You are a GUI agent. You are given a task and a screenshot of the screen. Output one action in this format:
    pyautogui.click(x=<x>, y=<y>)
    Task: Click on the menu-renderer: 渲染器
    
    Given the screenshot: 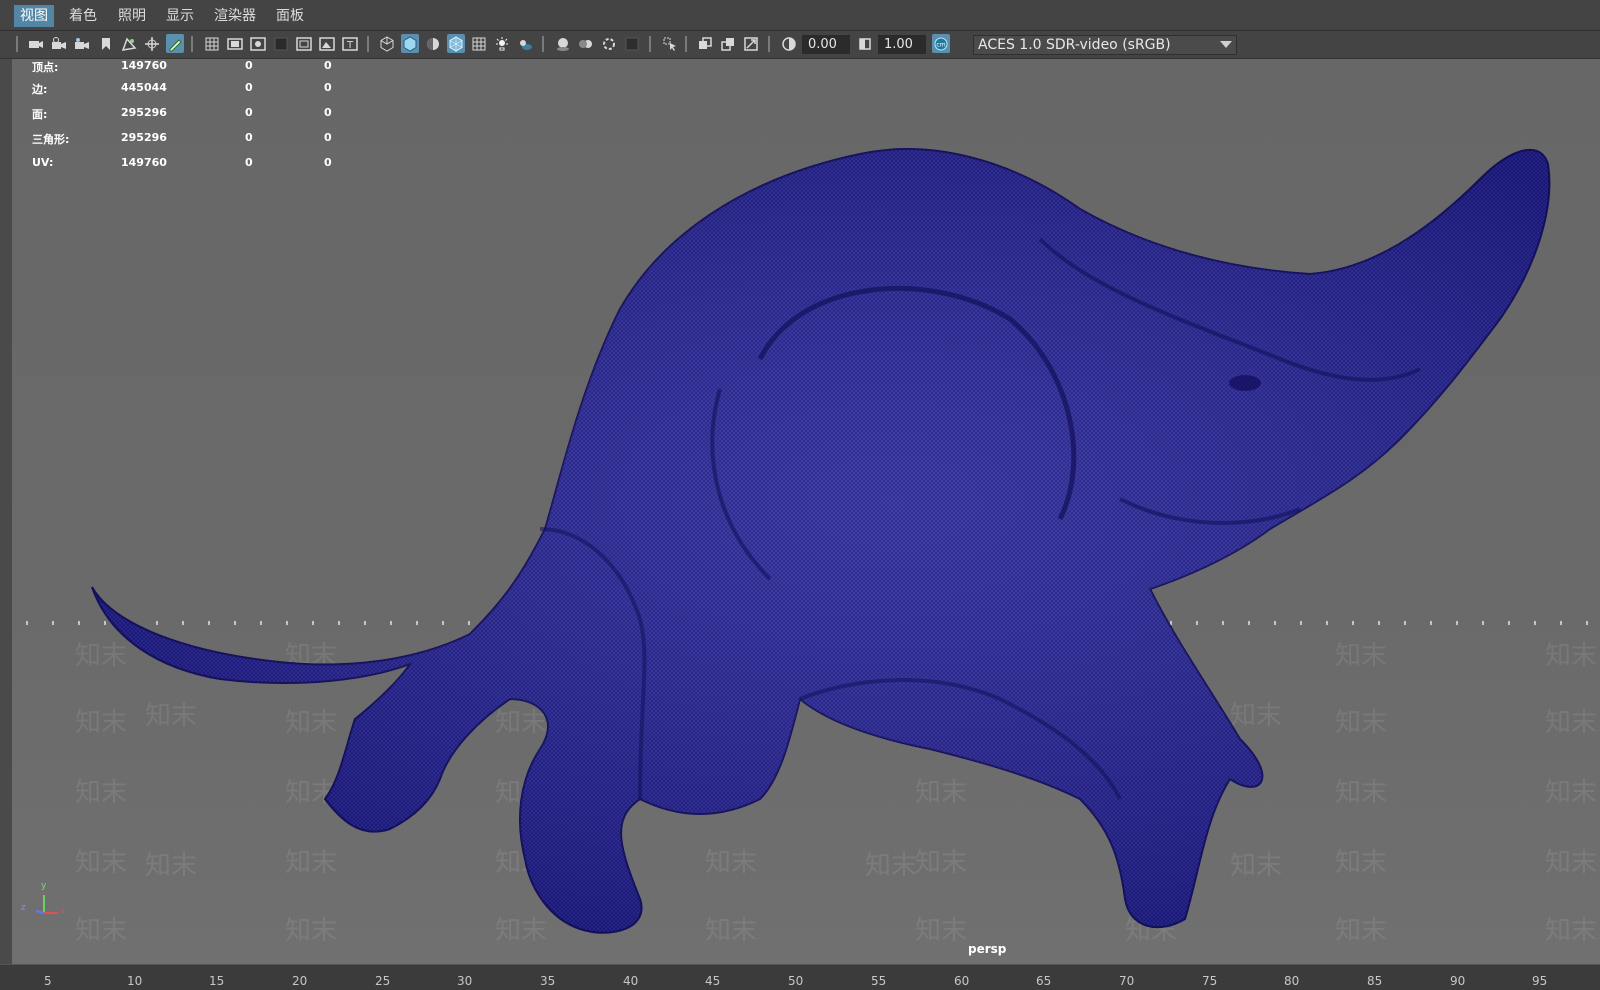 What is the action you would take?
    pyautogui.click(x=235, y=16)
    